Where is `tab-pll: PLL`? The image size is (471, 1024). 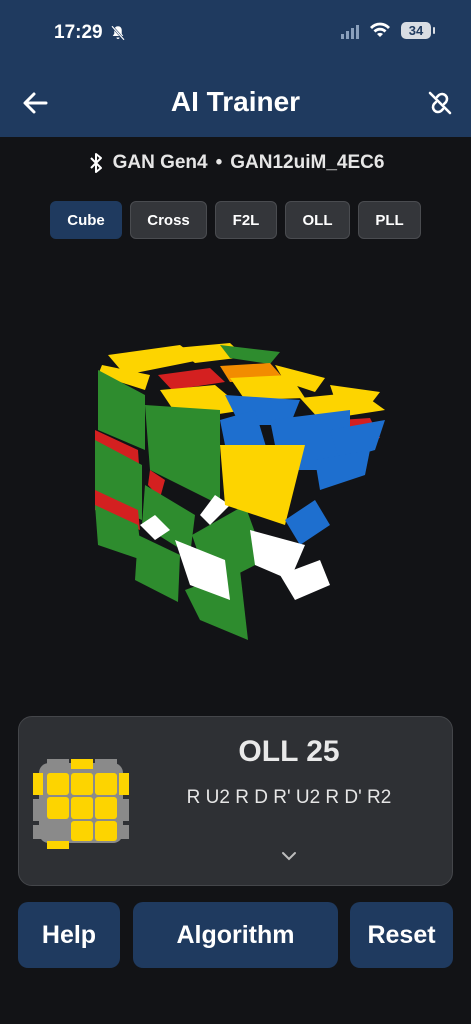 tab-pll: PLL is located at coordinates (389, 220).